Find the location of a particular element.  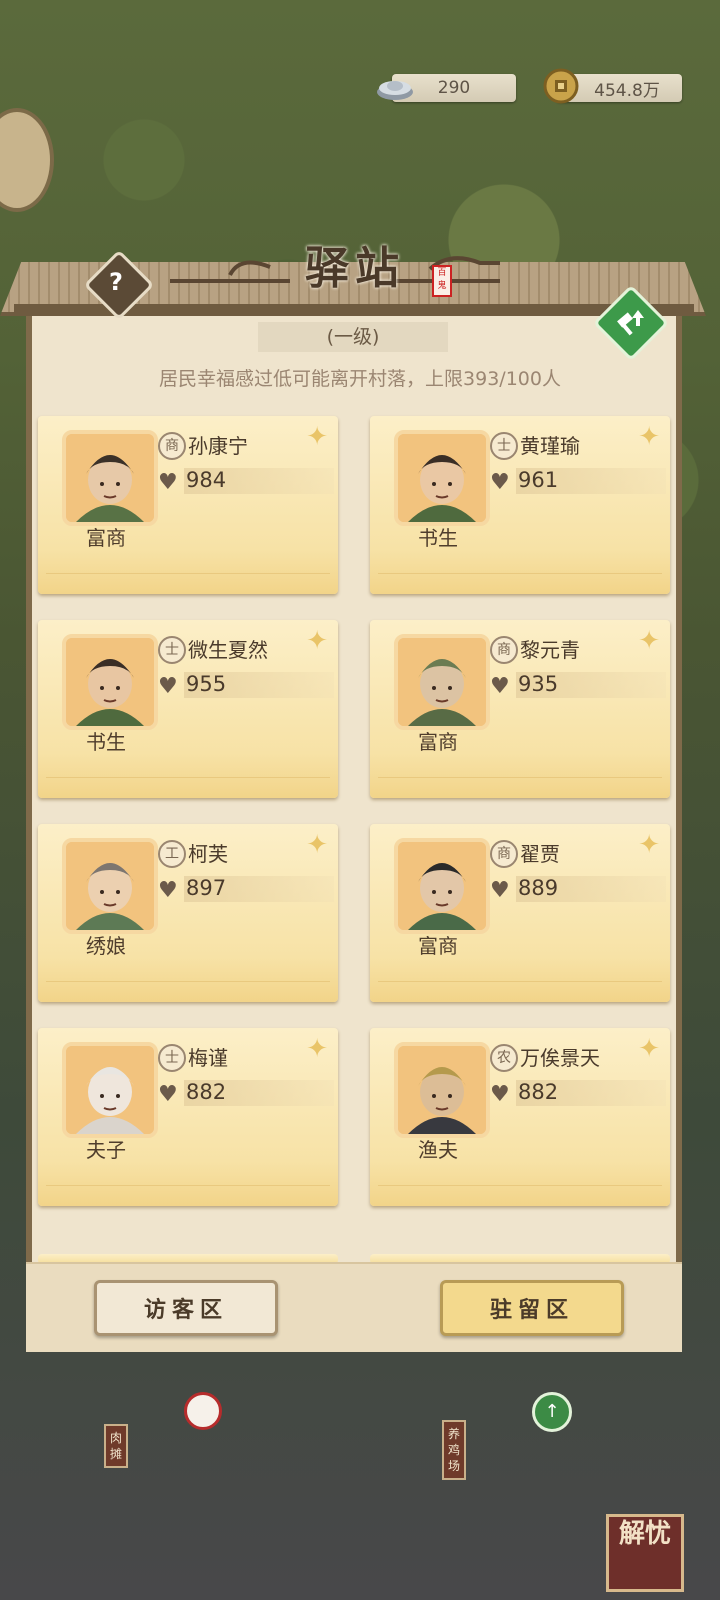

resident-card: 书生 士微生夏然 ♥ 955 ✦ is located at coordinates (188, 709).